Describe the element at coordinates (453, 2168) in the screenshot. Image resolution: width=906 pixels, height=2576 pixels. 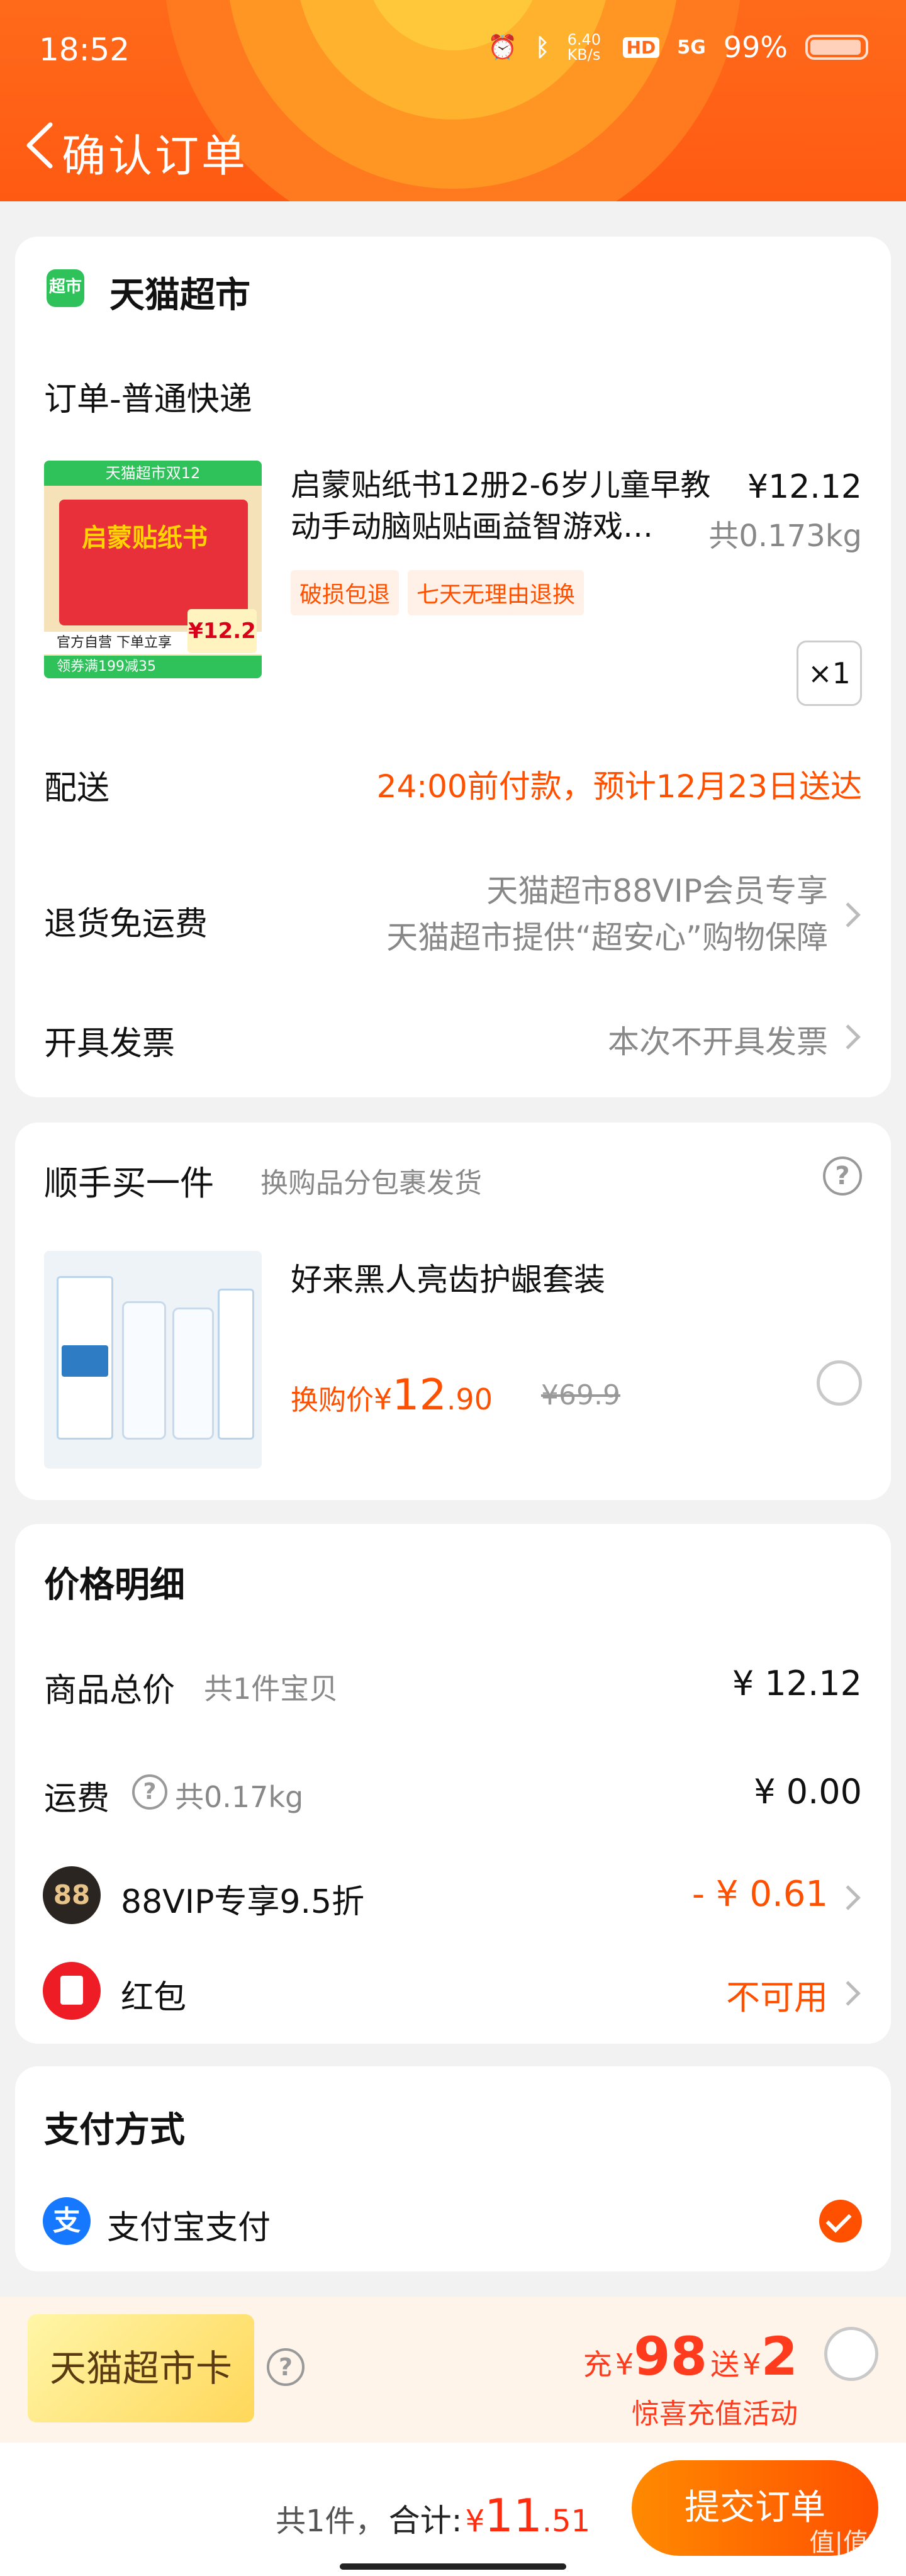
I see `payment-card: 支付方式 支 支付宝支付` at that location.